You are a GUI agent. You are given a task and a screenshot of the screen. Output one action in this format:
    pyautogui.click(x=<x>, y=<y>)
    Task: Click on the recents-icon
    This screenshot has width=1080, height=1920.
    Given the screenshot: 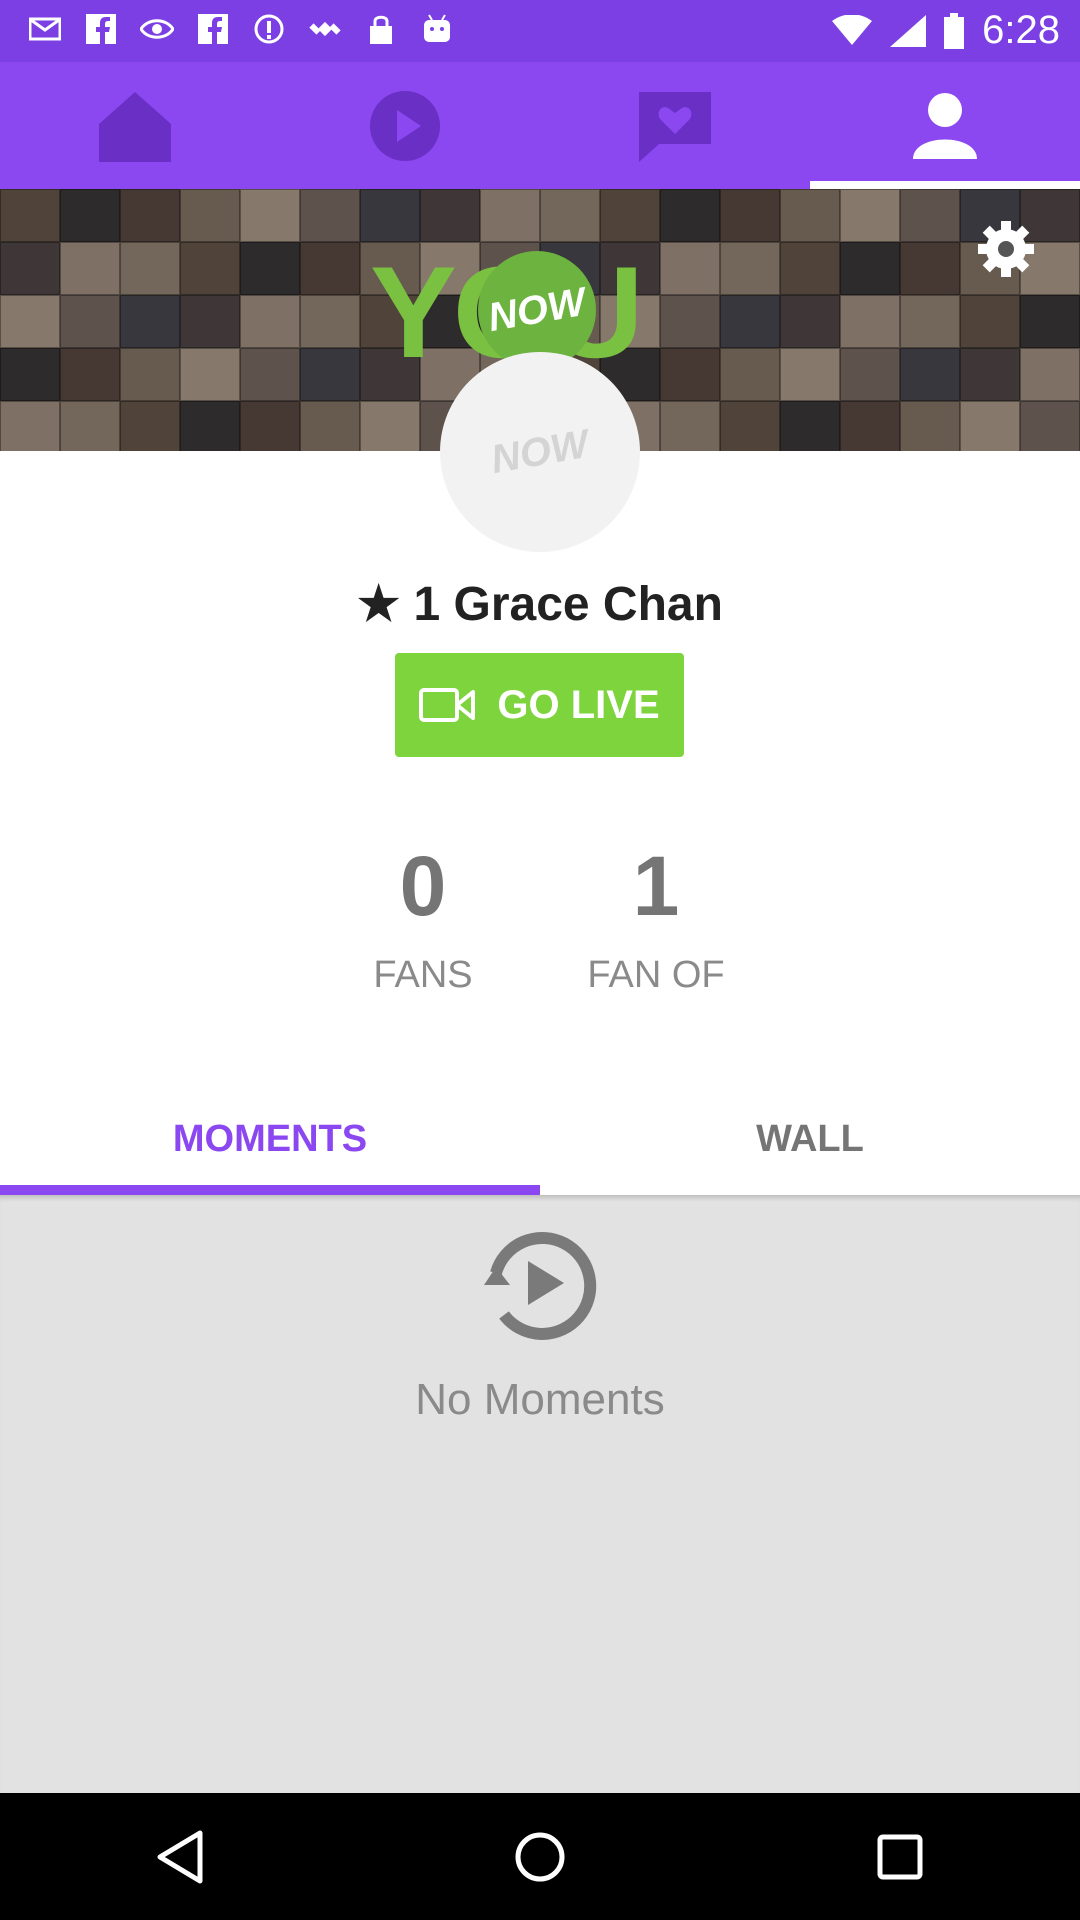 What is the action you would take?
    pyautogui.click(x=900, y=1856)
    